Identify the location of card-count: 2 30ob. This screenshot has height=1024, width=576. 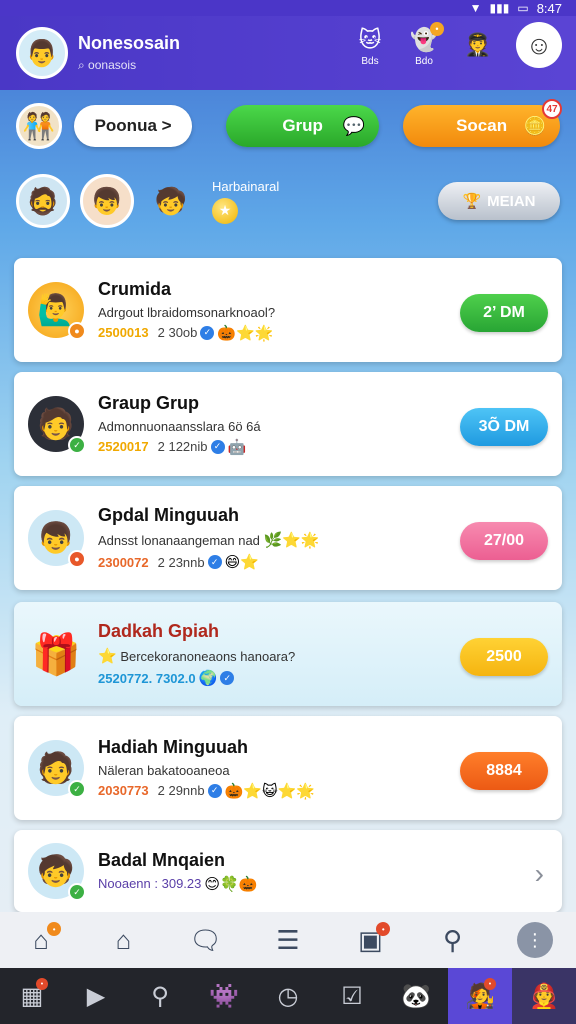
(177, 332).